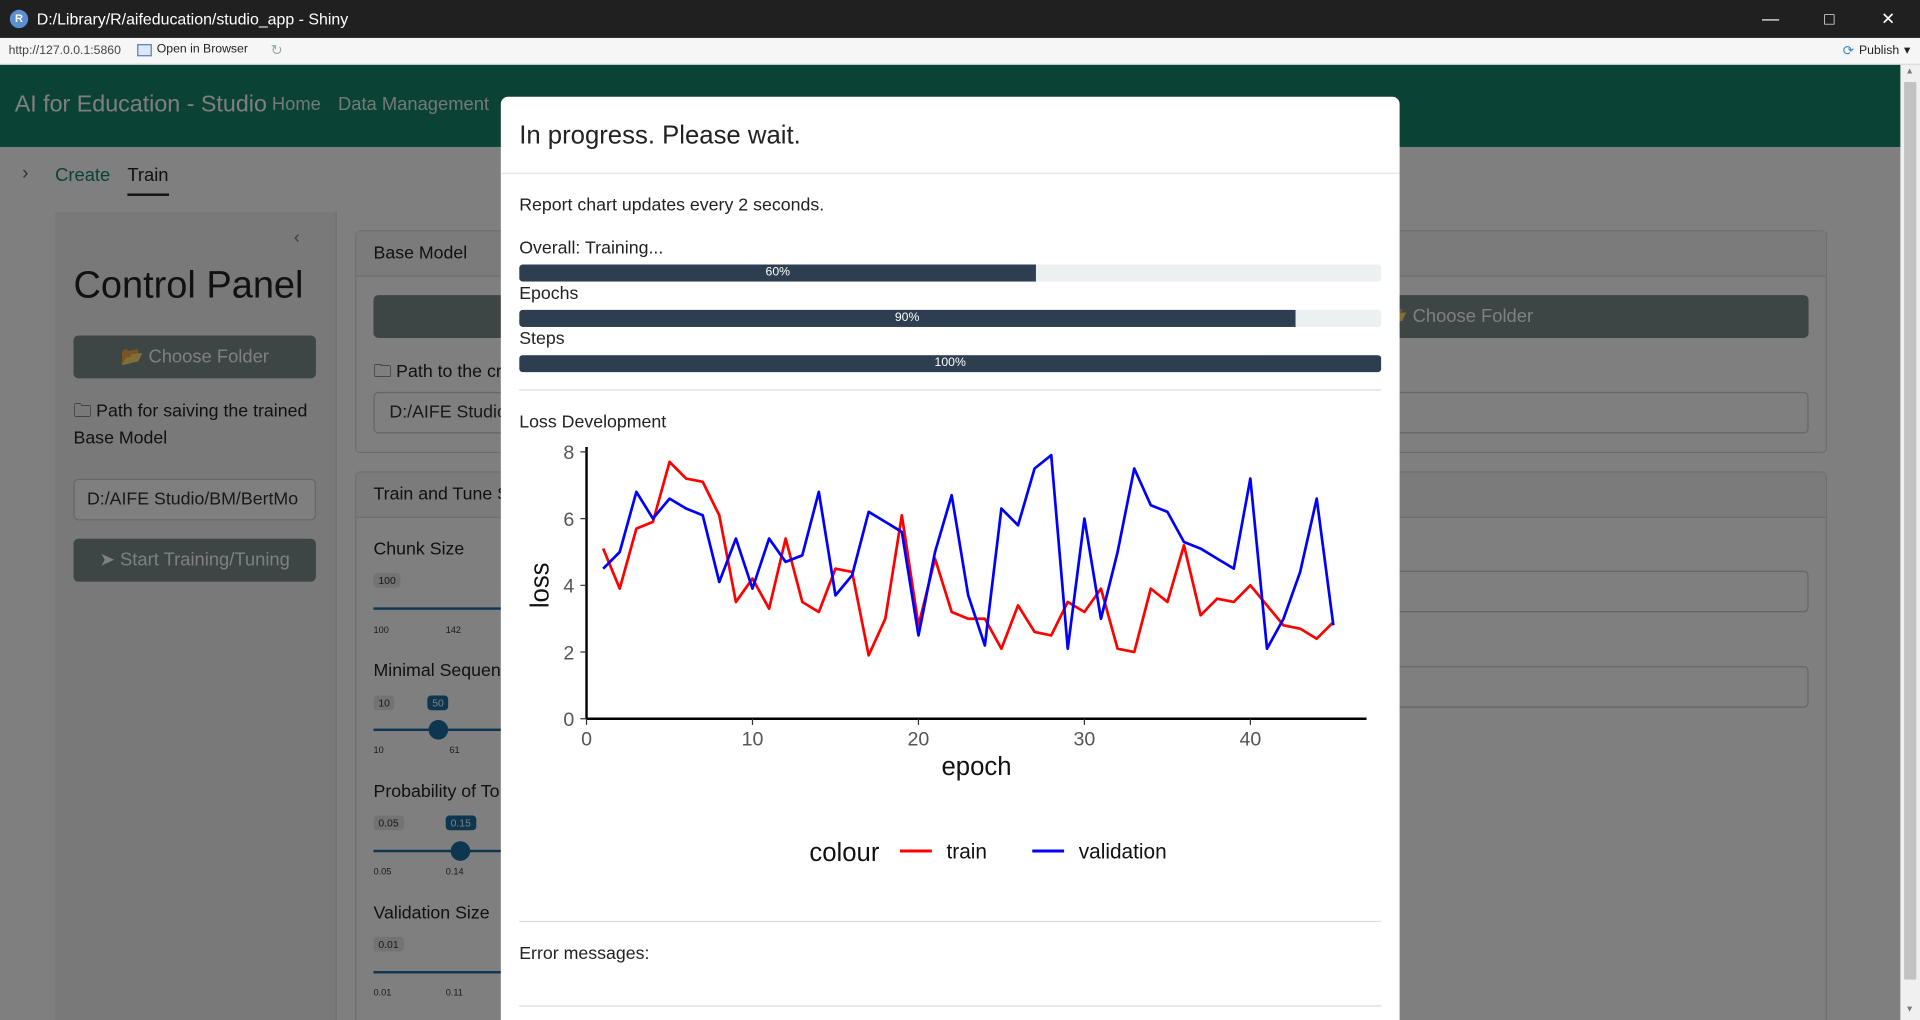  I want to click on publish-icon: ⟳, so click(1848, 51).